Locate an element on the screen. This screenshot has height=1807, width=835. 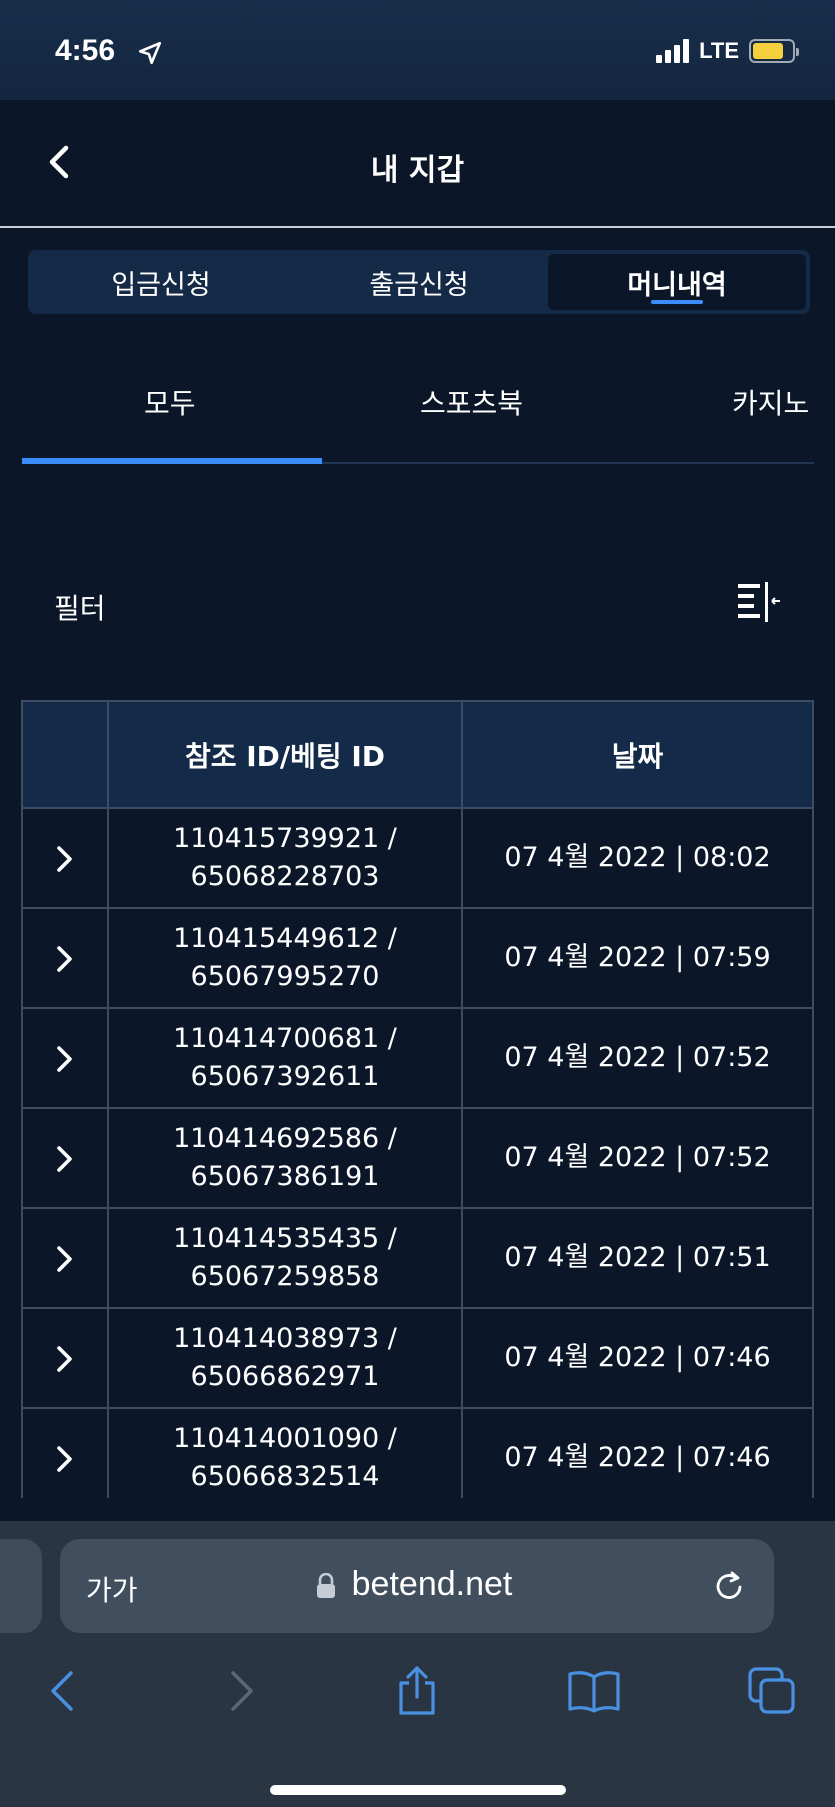
ref-id-cell: 110414700681 / 65067392611 is located at coordinates (285, 1058).